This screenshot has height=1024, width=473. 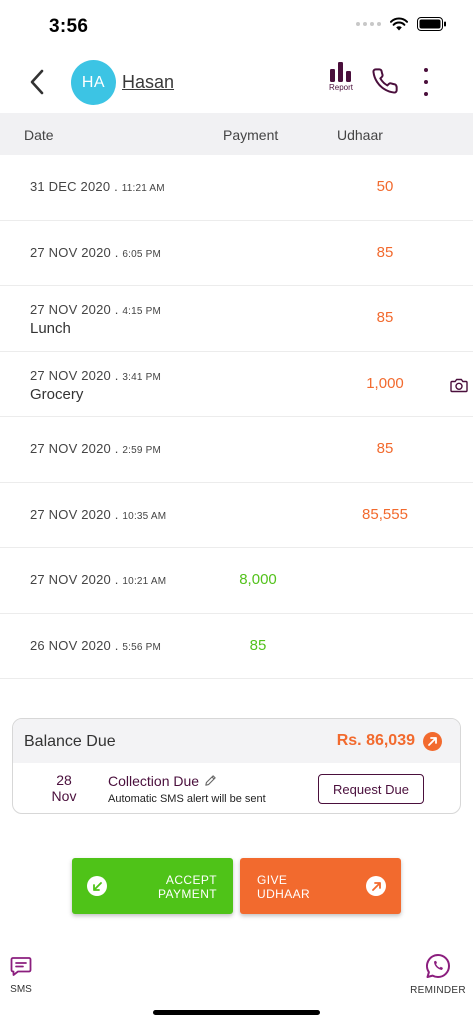 I want to click on transaction-time: 6:05 PM, so click(x=142, y=254).